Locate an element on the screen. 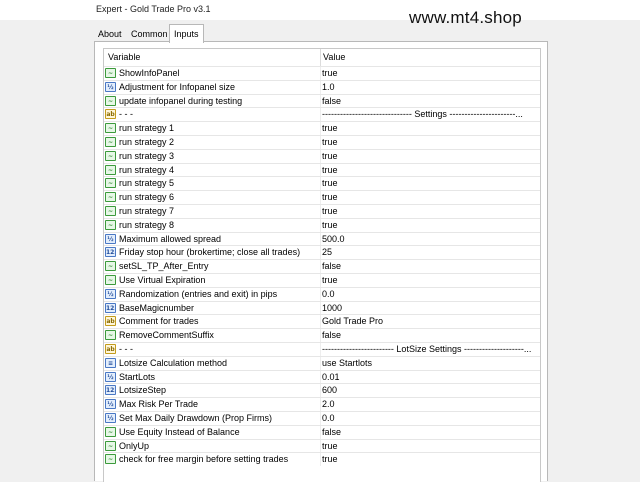 This screenshot has height=482, width=640. column-divider is located at coordinates (320, 57).